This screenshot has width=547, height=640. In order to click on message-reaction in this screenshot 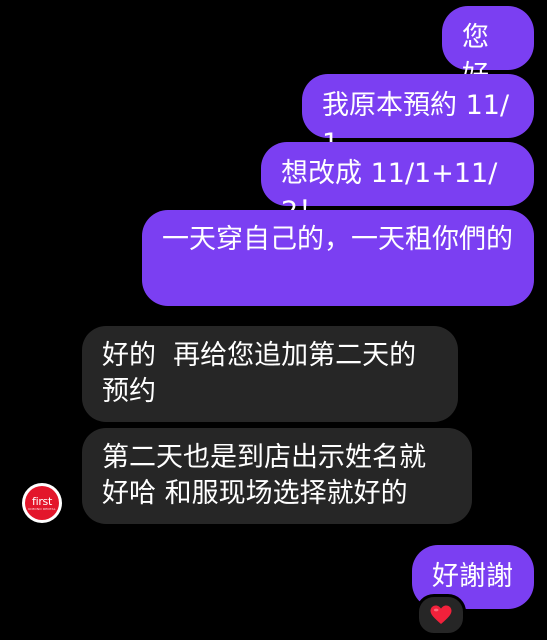, I will do `click(441, 615)`.